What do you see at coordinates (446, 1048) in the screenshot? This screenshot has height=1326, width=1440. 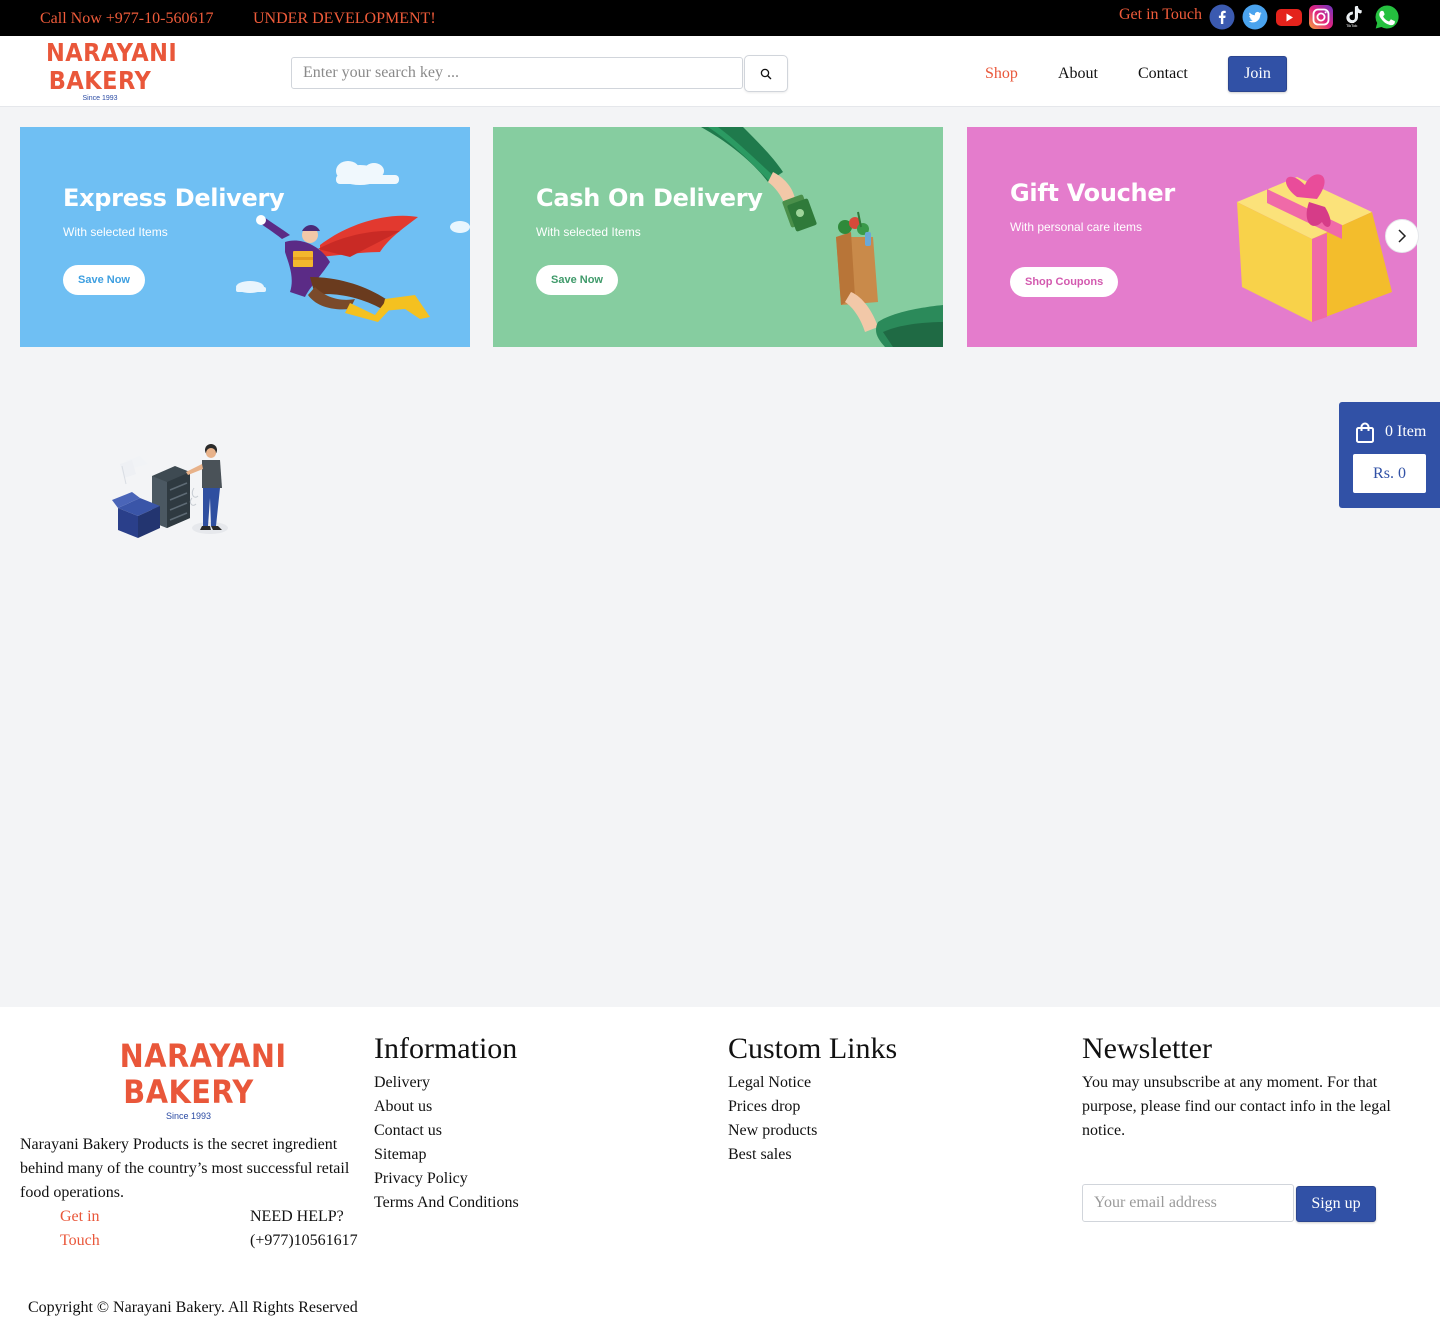 I see `information-heading: Information` at bounding box center [446, 1048].